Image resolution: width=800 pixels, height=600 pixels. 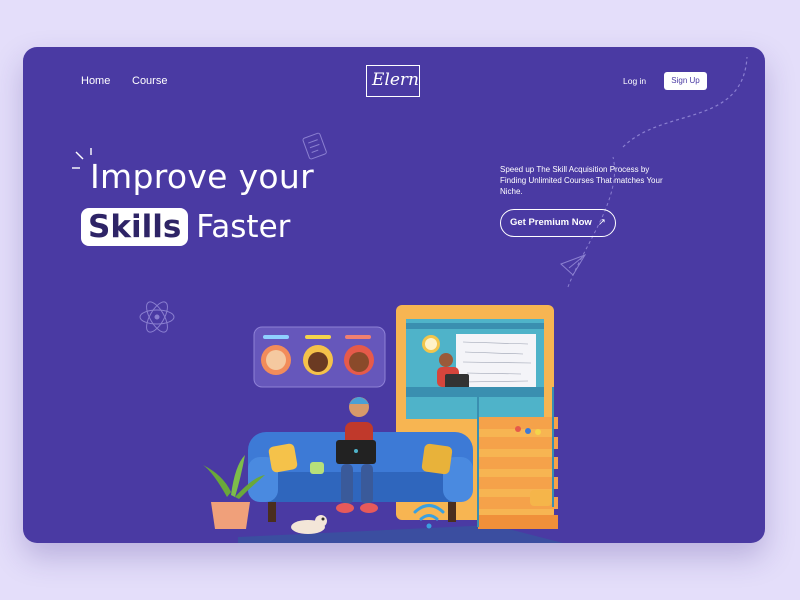 I want to click on avatar-panel, so click(x=319, y=357).